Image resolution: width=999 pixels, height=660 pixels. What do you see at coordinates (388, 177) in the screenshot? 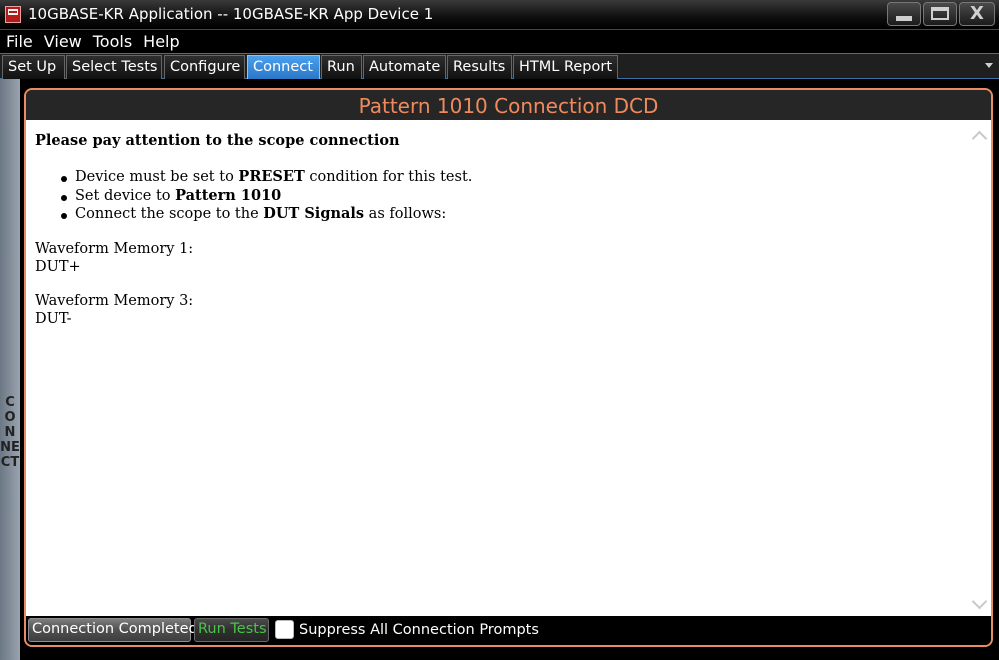
I see `bullet-text: condition for this test.` at bounding box center [388, 177].